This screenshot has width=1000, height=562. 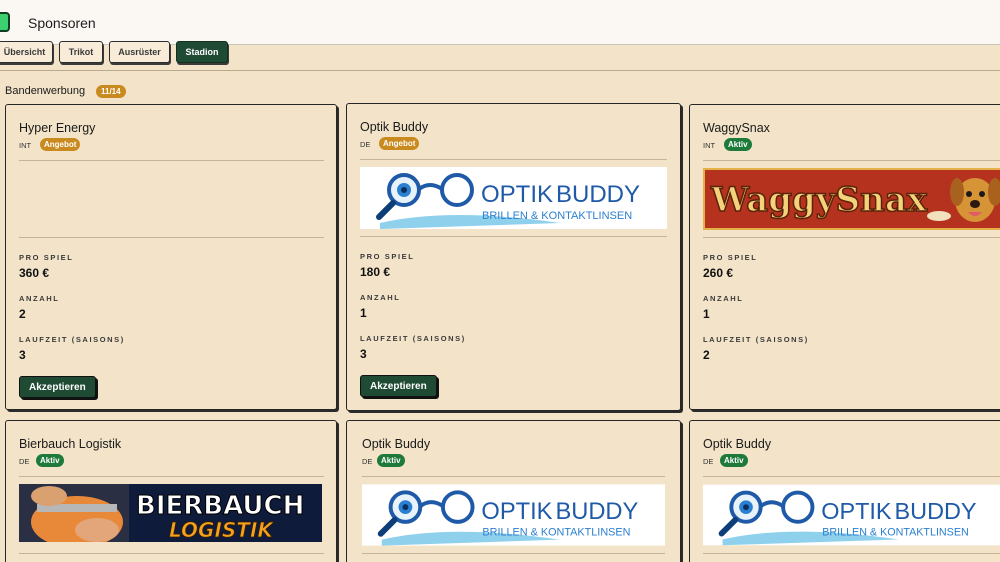 I want to click on tab-stadium: Stadion, so click(x=202, y=52).